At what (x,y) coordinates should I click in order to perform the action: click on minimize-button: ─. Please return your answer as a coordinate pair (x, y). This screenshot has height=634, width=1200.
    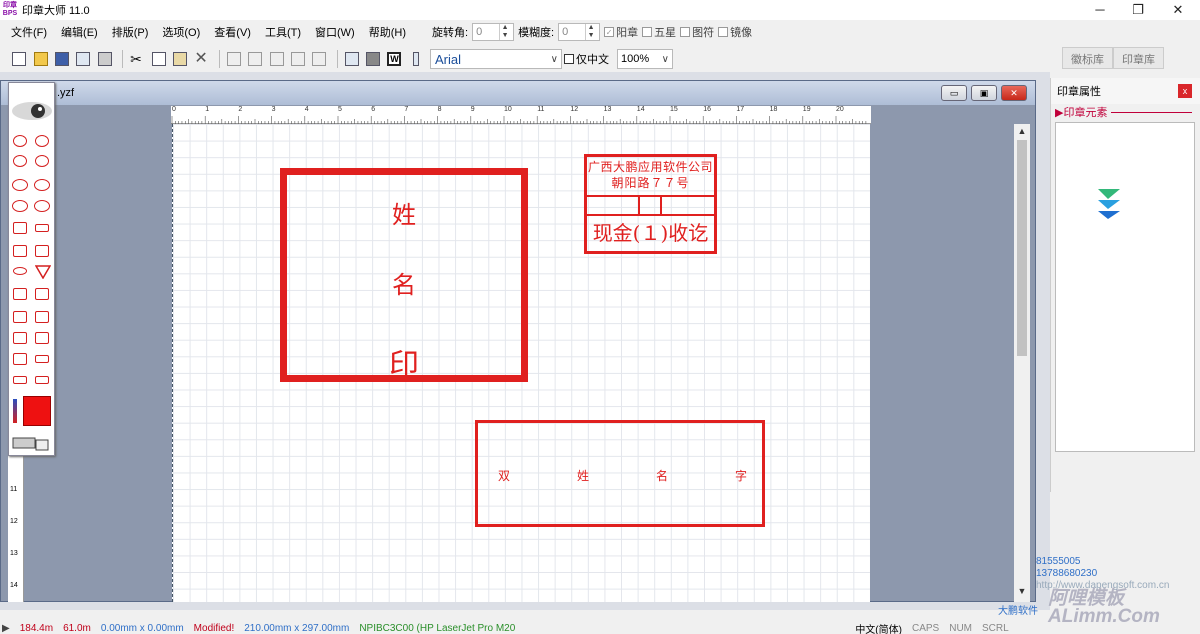
    Looking at the image, I should click on (1100, 10).